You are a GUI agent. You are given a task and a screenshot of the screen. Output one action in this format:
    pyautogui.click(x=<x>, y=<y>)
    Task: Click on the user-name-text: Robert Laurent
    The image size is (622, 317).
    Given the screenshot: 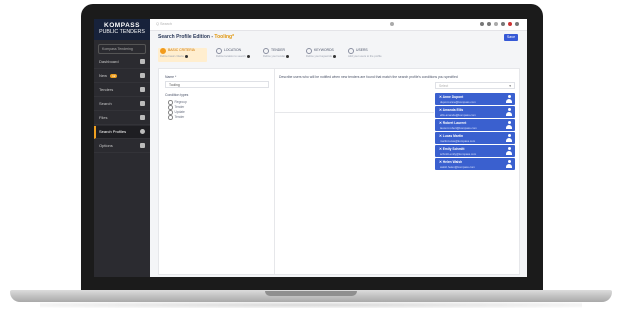 What is the action you would take?
    pyautogui.click(x=454, y=122)
    